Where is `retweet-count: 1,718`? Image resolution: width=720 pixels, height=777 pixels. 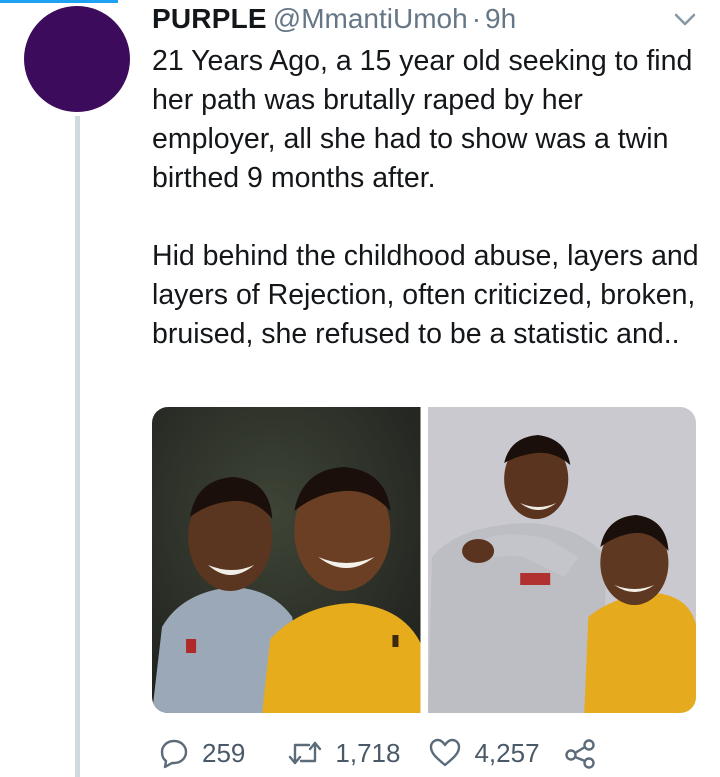 retweet-count: 1,718 is located at coordinates (368, 752).